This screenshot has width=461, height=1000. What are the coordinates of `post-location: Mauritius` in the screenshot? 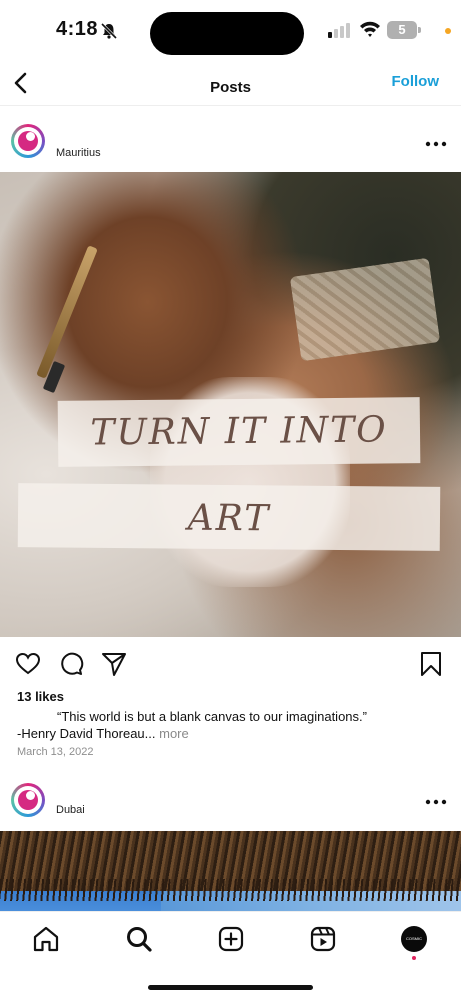 It's located at (78, 153).